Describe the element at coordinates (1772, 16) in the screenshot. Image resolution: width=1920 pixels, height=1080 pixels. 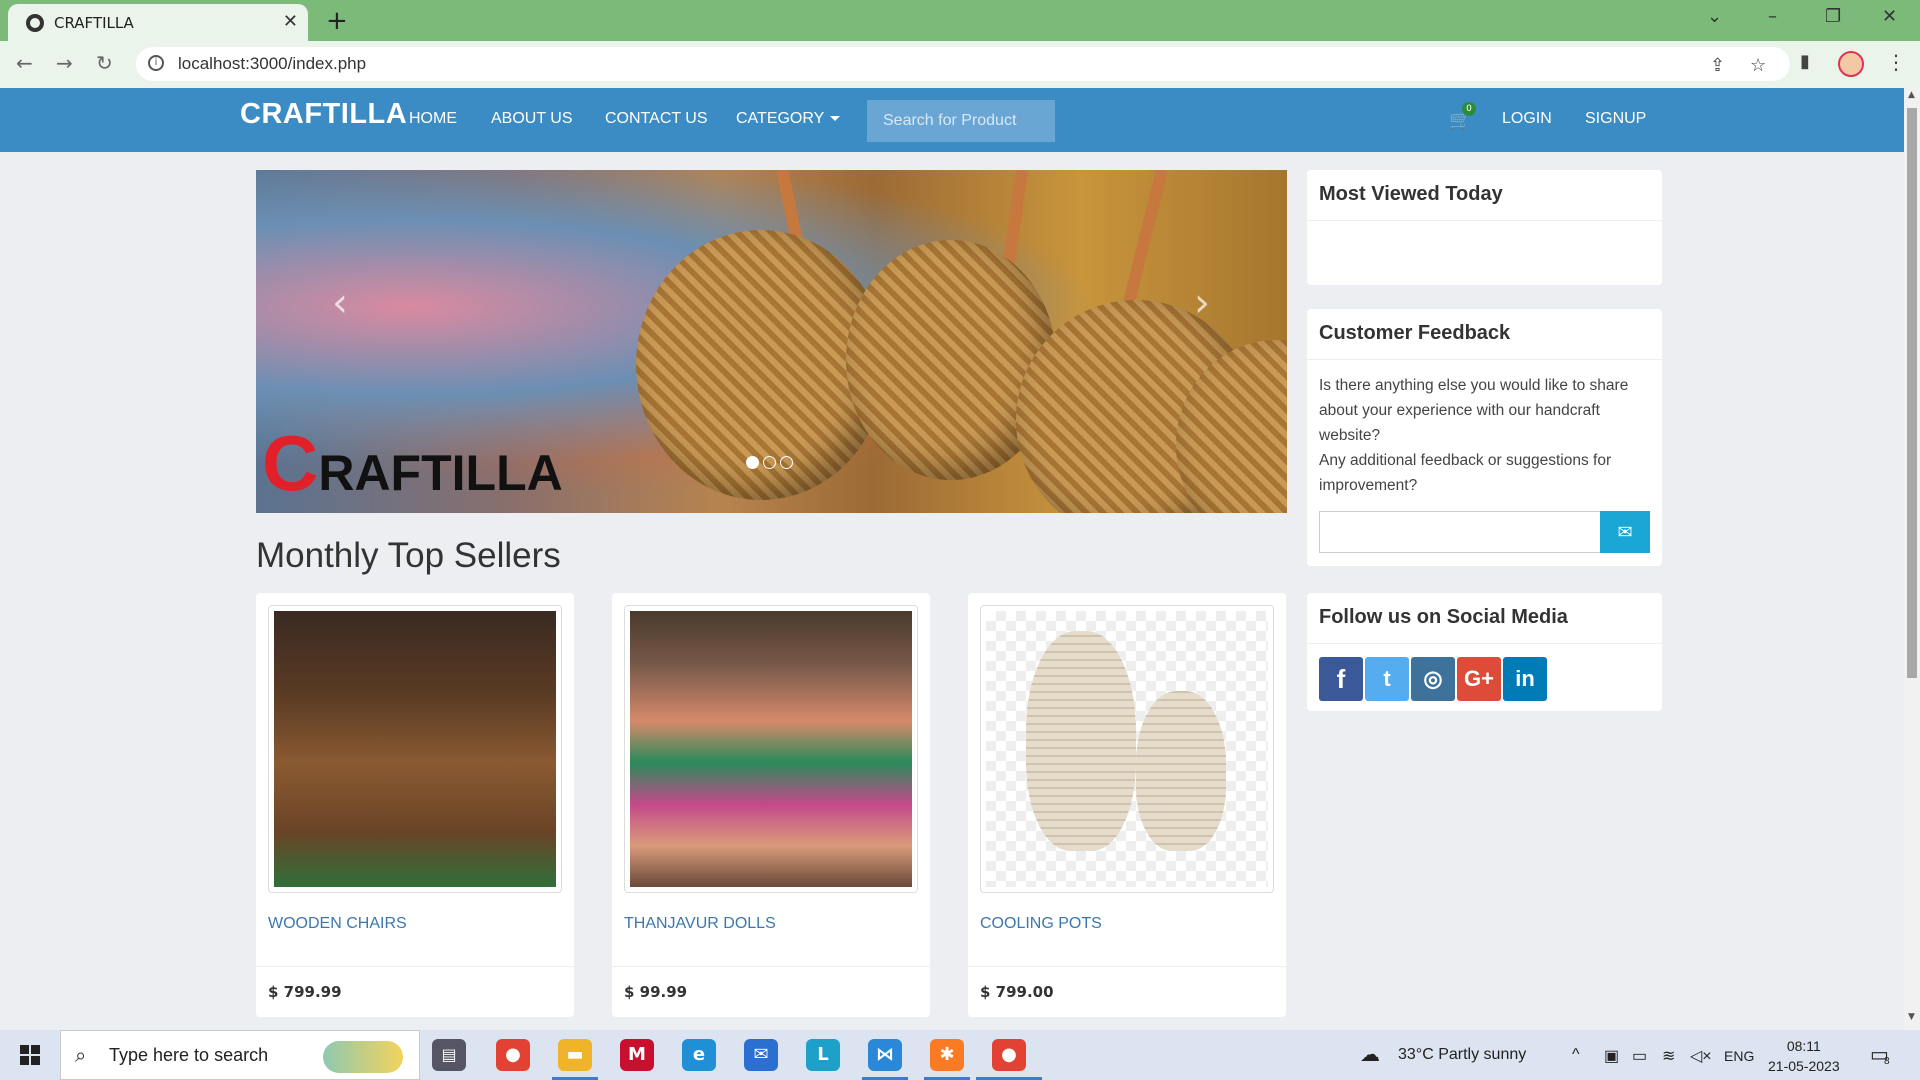
I see `minimize-button: –` at that location.